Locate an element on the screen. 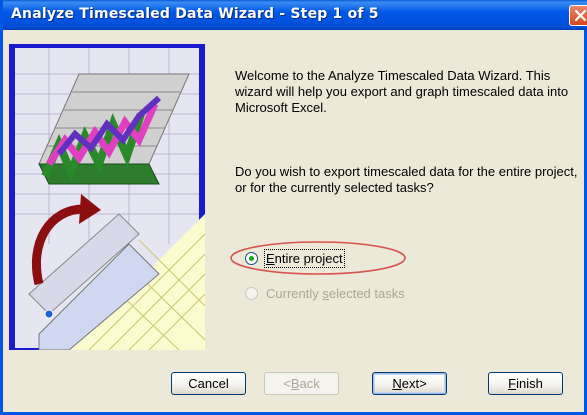  option-entire-project: Entire project is located at coordinates (295, 258).